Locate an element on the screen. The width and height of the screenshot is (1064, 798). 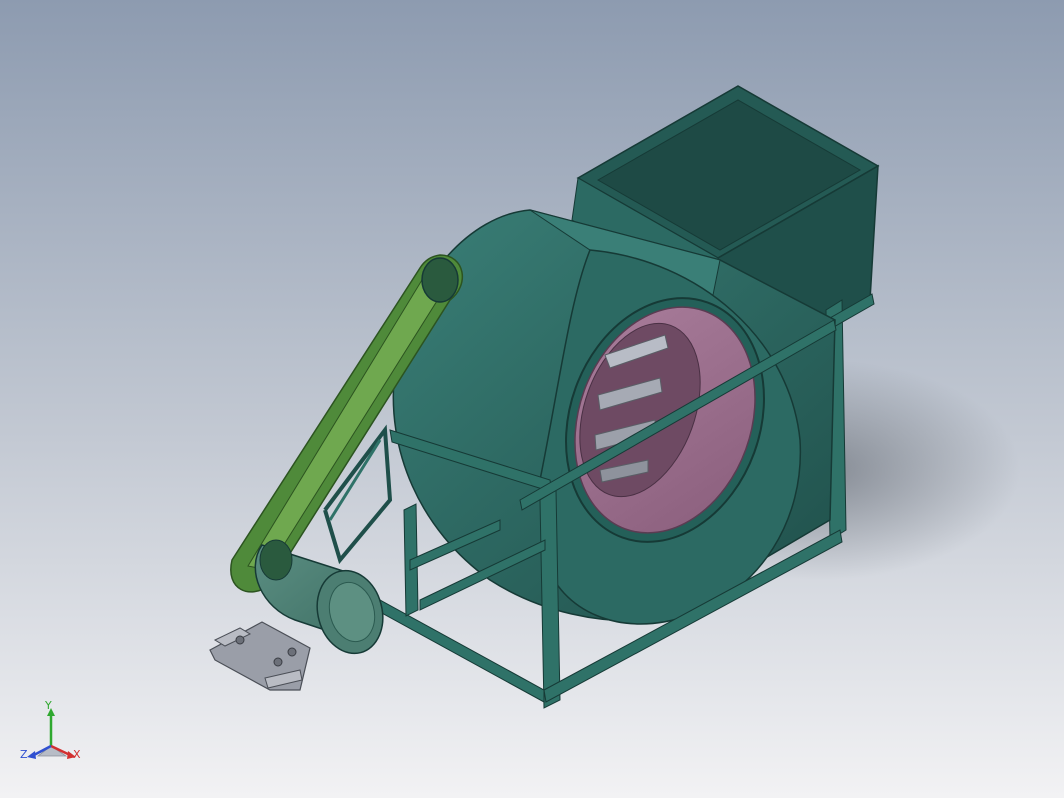
x-axis-label: X is located at coordinates (77, 754).